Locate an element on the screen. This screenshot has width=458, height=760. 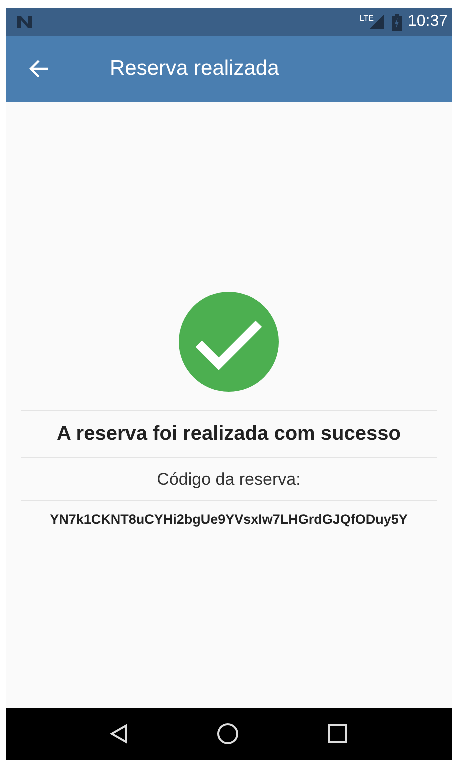
back-nav-button is located at coordinates (119, 734).